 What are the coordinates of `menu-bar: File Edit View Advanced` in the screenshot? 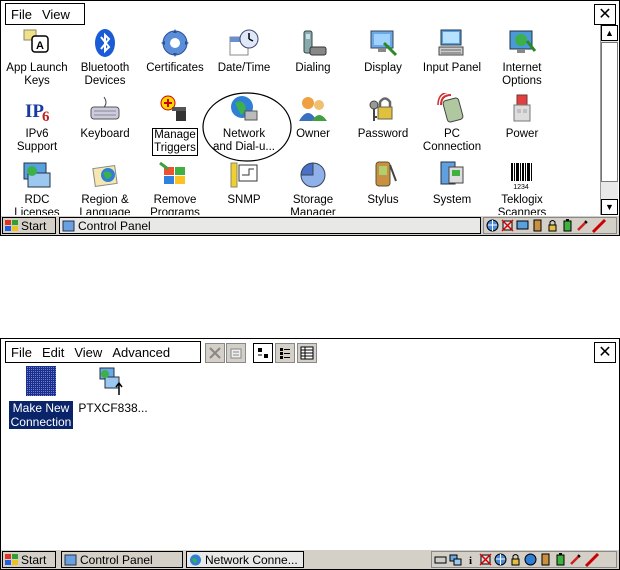 It's located at (310, 352).